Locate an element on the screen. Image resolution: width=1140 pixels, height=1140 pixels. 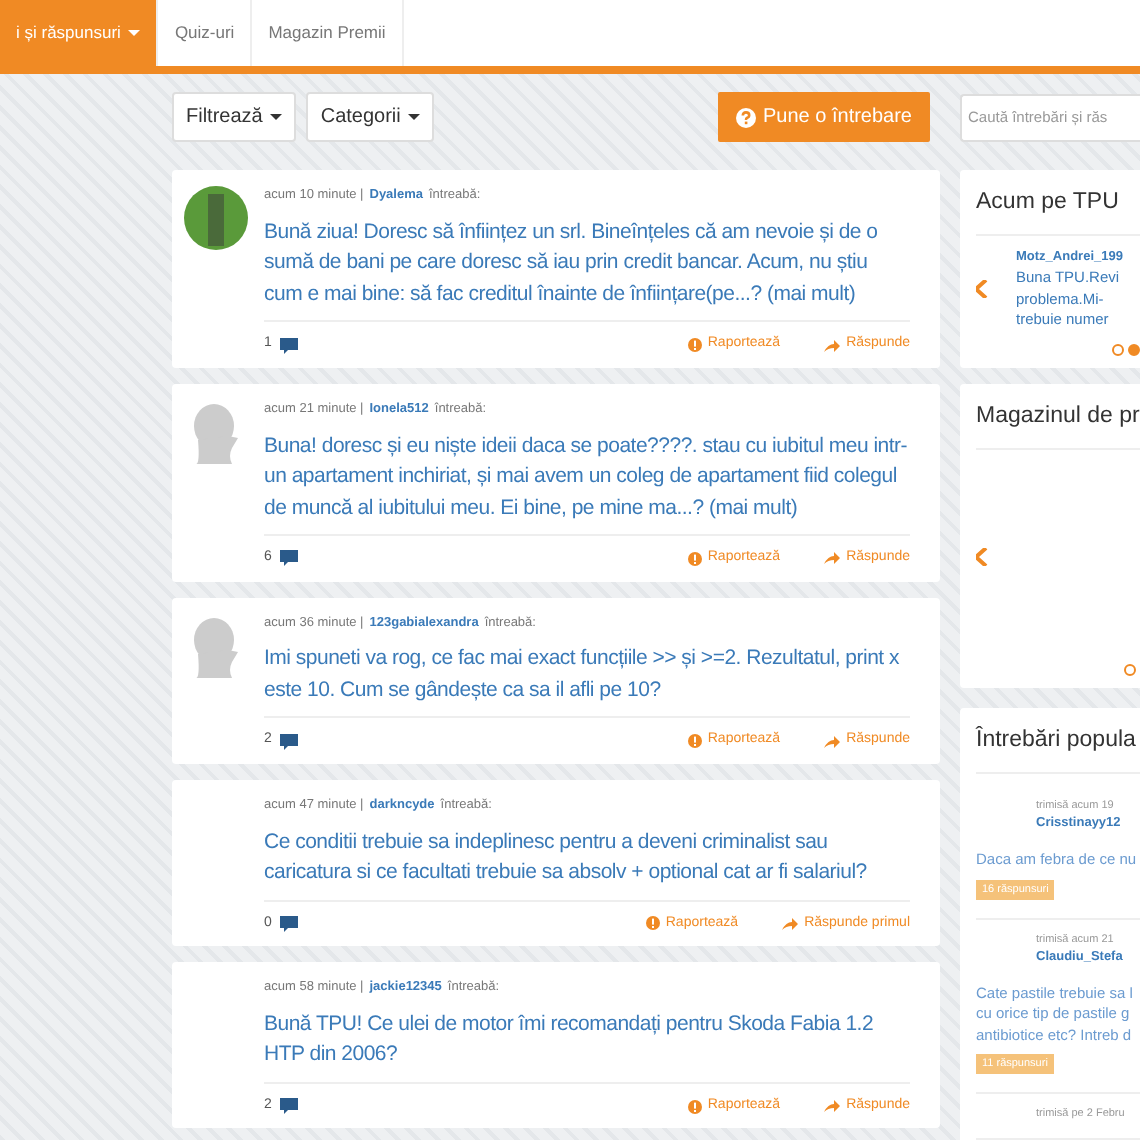
nav-tab: Quiz-uri is located at coordinates (205, 33).